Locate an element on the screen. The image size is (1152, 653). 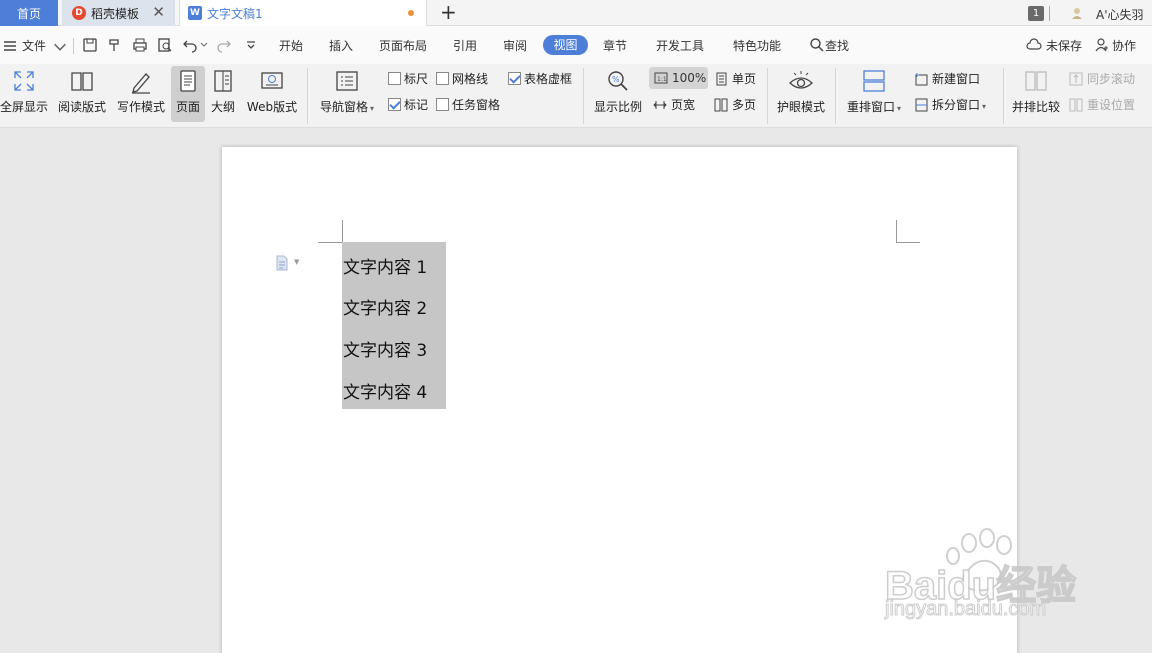
gridlines-checkbox: 网格线 is located at coordinates (462, 78).